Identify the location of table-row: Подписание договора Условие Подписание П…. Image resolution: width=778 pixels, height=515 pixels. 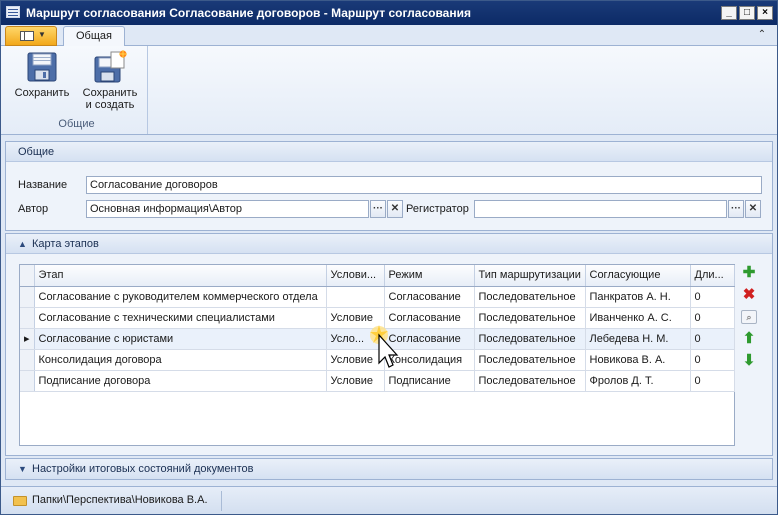
(377, 381).